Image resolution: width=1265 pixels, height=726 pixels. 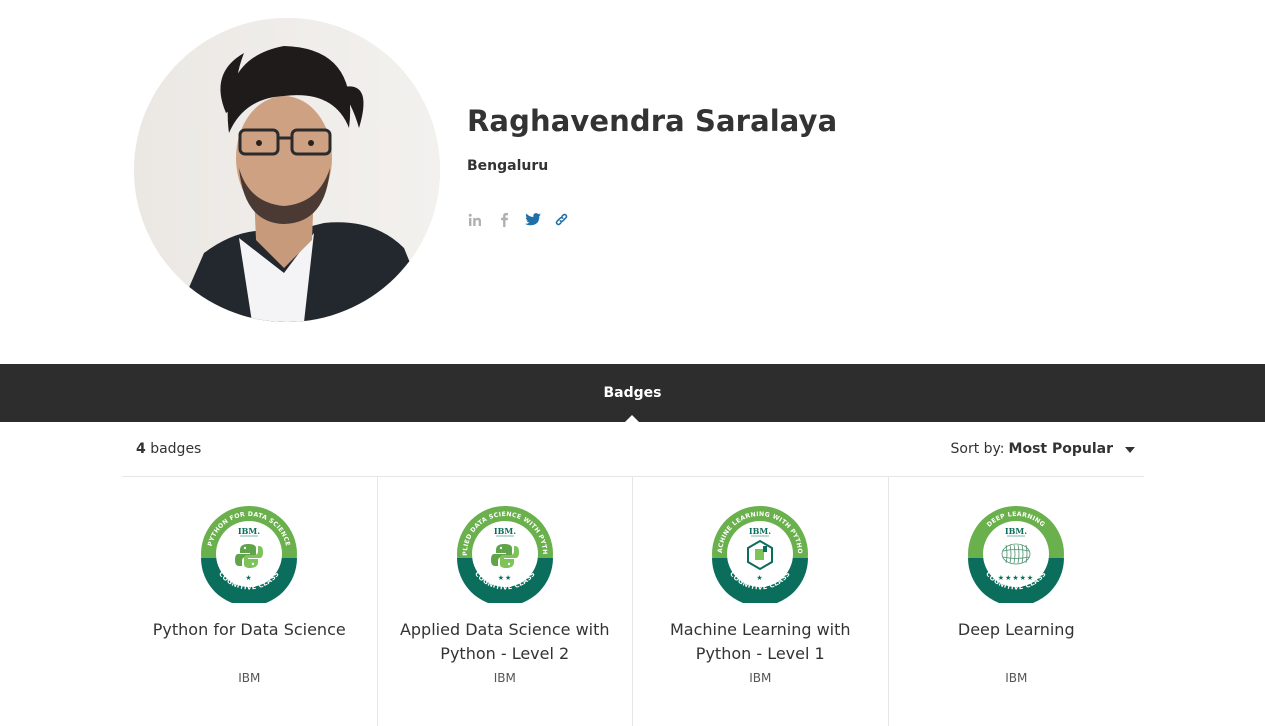 I want to click on brain-icon: DEEP LEARNINGCOGNITIVE CLASSIBM.★★★★★, so click(x=1016, y=554).